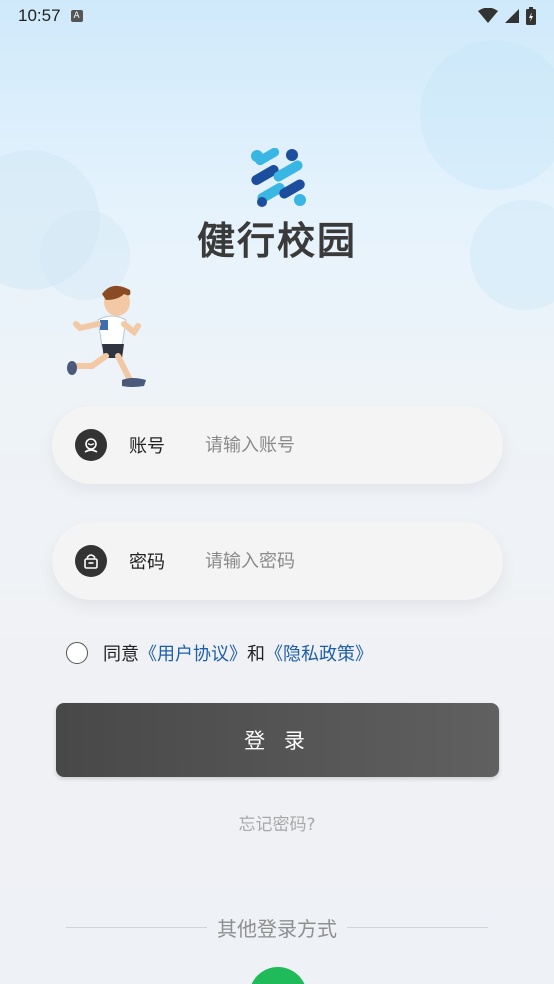 Image resolution: width=554 pixels, height=984 pixels. I want to click on running-student-illustration, so click(106, 336).